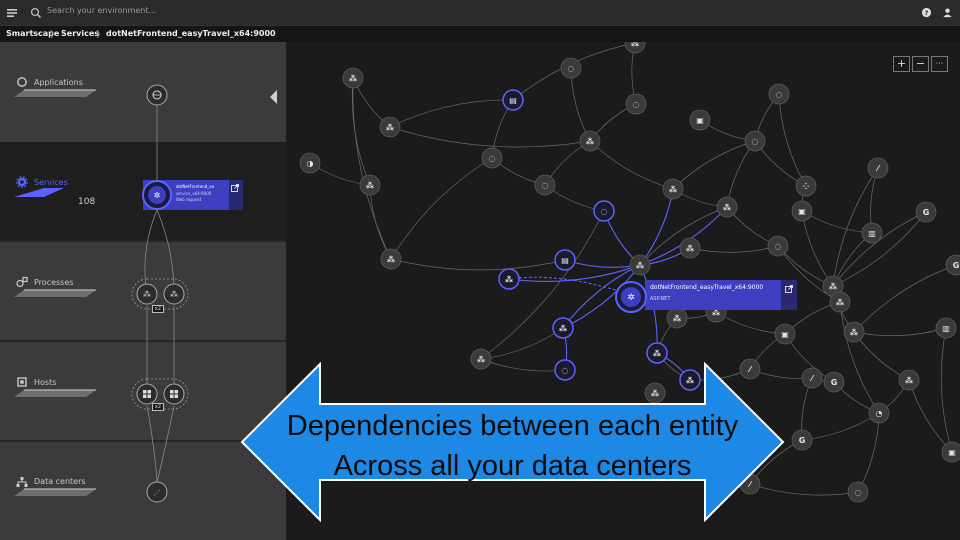 The height and width of the screenshot is (540, 960). Describe the element at coordinates (12, 13) in the screenshot. I see `menu-icon` at that location.